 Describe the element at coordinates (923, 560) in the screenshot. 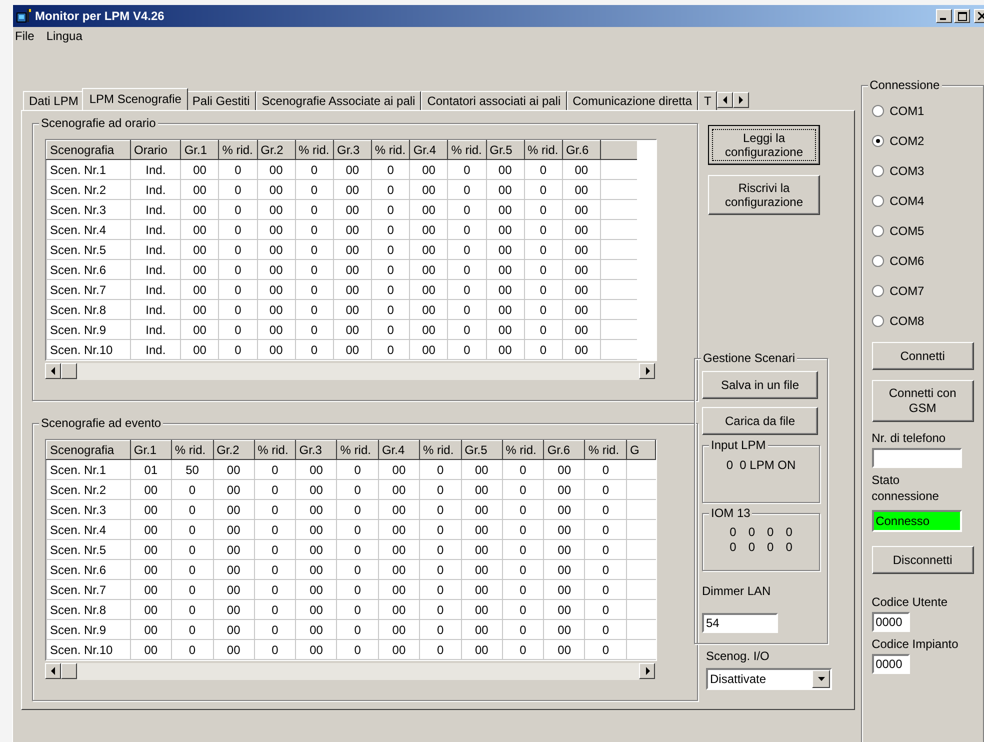

I see `disconnect-button: Disconnetti` at that location.